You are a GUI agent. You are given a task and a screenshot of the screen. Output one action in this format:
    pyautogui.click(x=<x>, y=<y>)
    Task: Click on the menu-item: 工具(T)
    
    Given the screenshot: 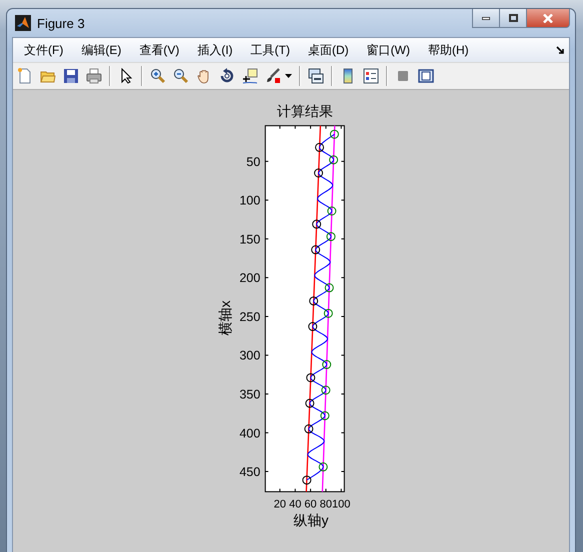 What is the action you would take?
    pyautogui.click(x=270, y=50)
    